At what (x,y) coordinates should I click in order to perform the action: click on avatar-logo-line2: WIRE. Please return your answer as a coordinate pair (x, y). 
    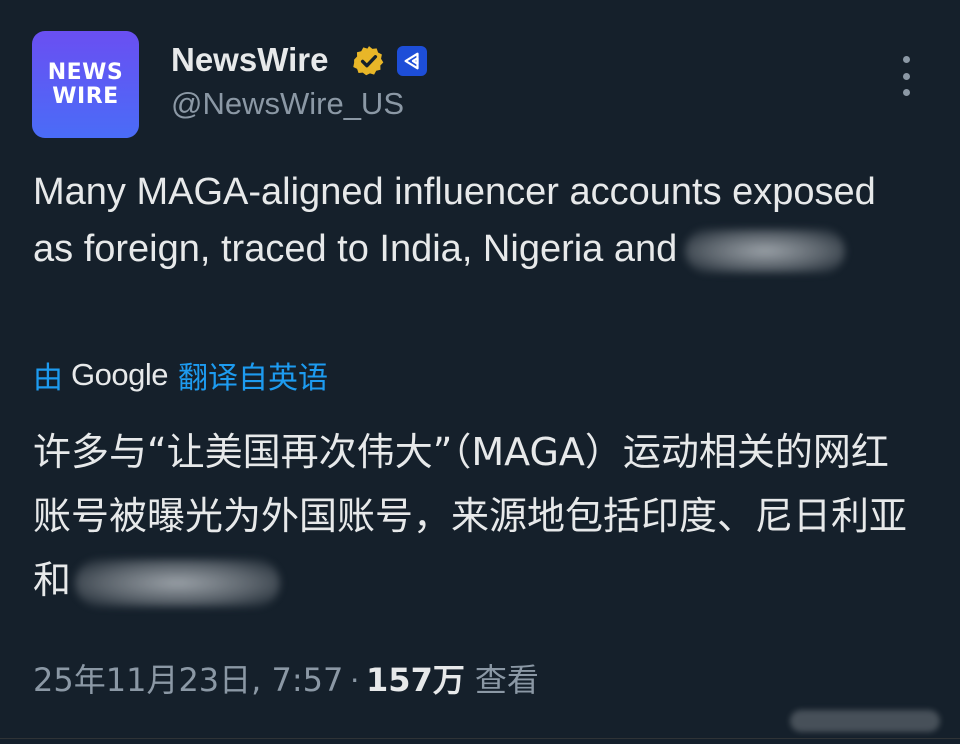
    Looking at the image, I should click on (85, 96).